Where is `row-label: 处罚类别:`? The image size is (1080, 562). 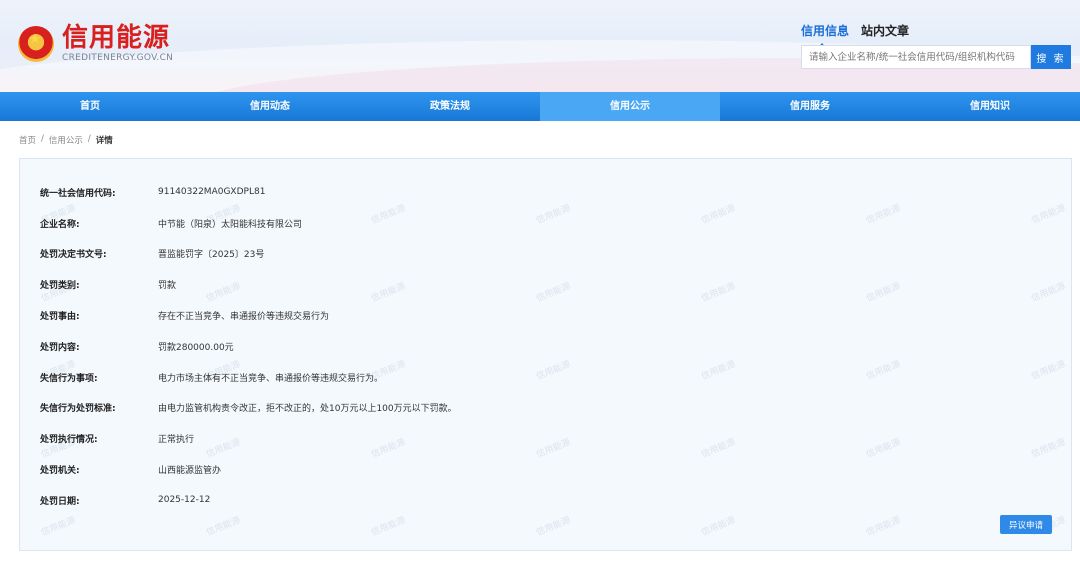
row-label: 处罚类别: is located at coordinates (60, 286).